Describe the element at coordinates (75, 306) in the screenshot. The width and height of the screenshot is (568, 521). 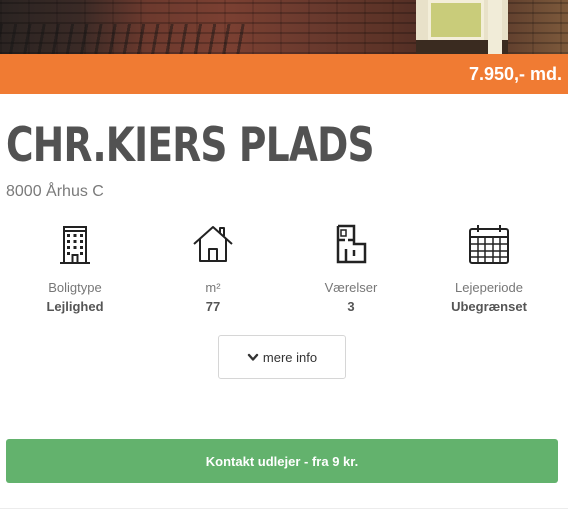
I see `feature-value: Lejlighed` at that location.